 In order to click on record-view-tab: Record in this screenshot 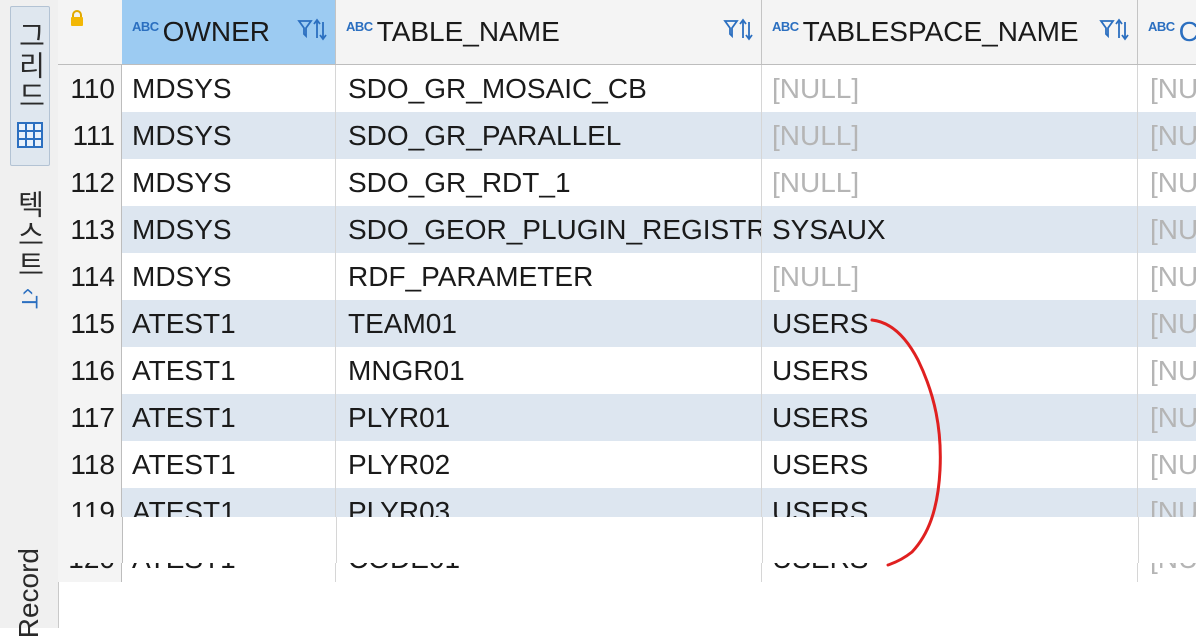, I will do `click(29, 593)`.